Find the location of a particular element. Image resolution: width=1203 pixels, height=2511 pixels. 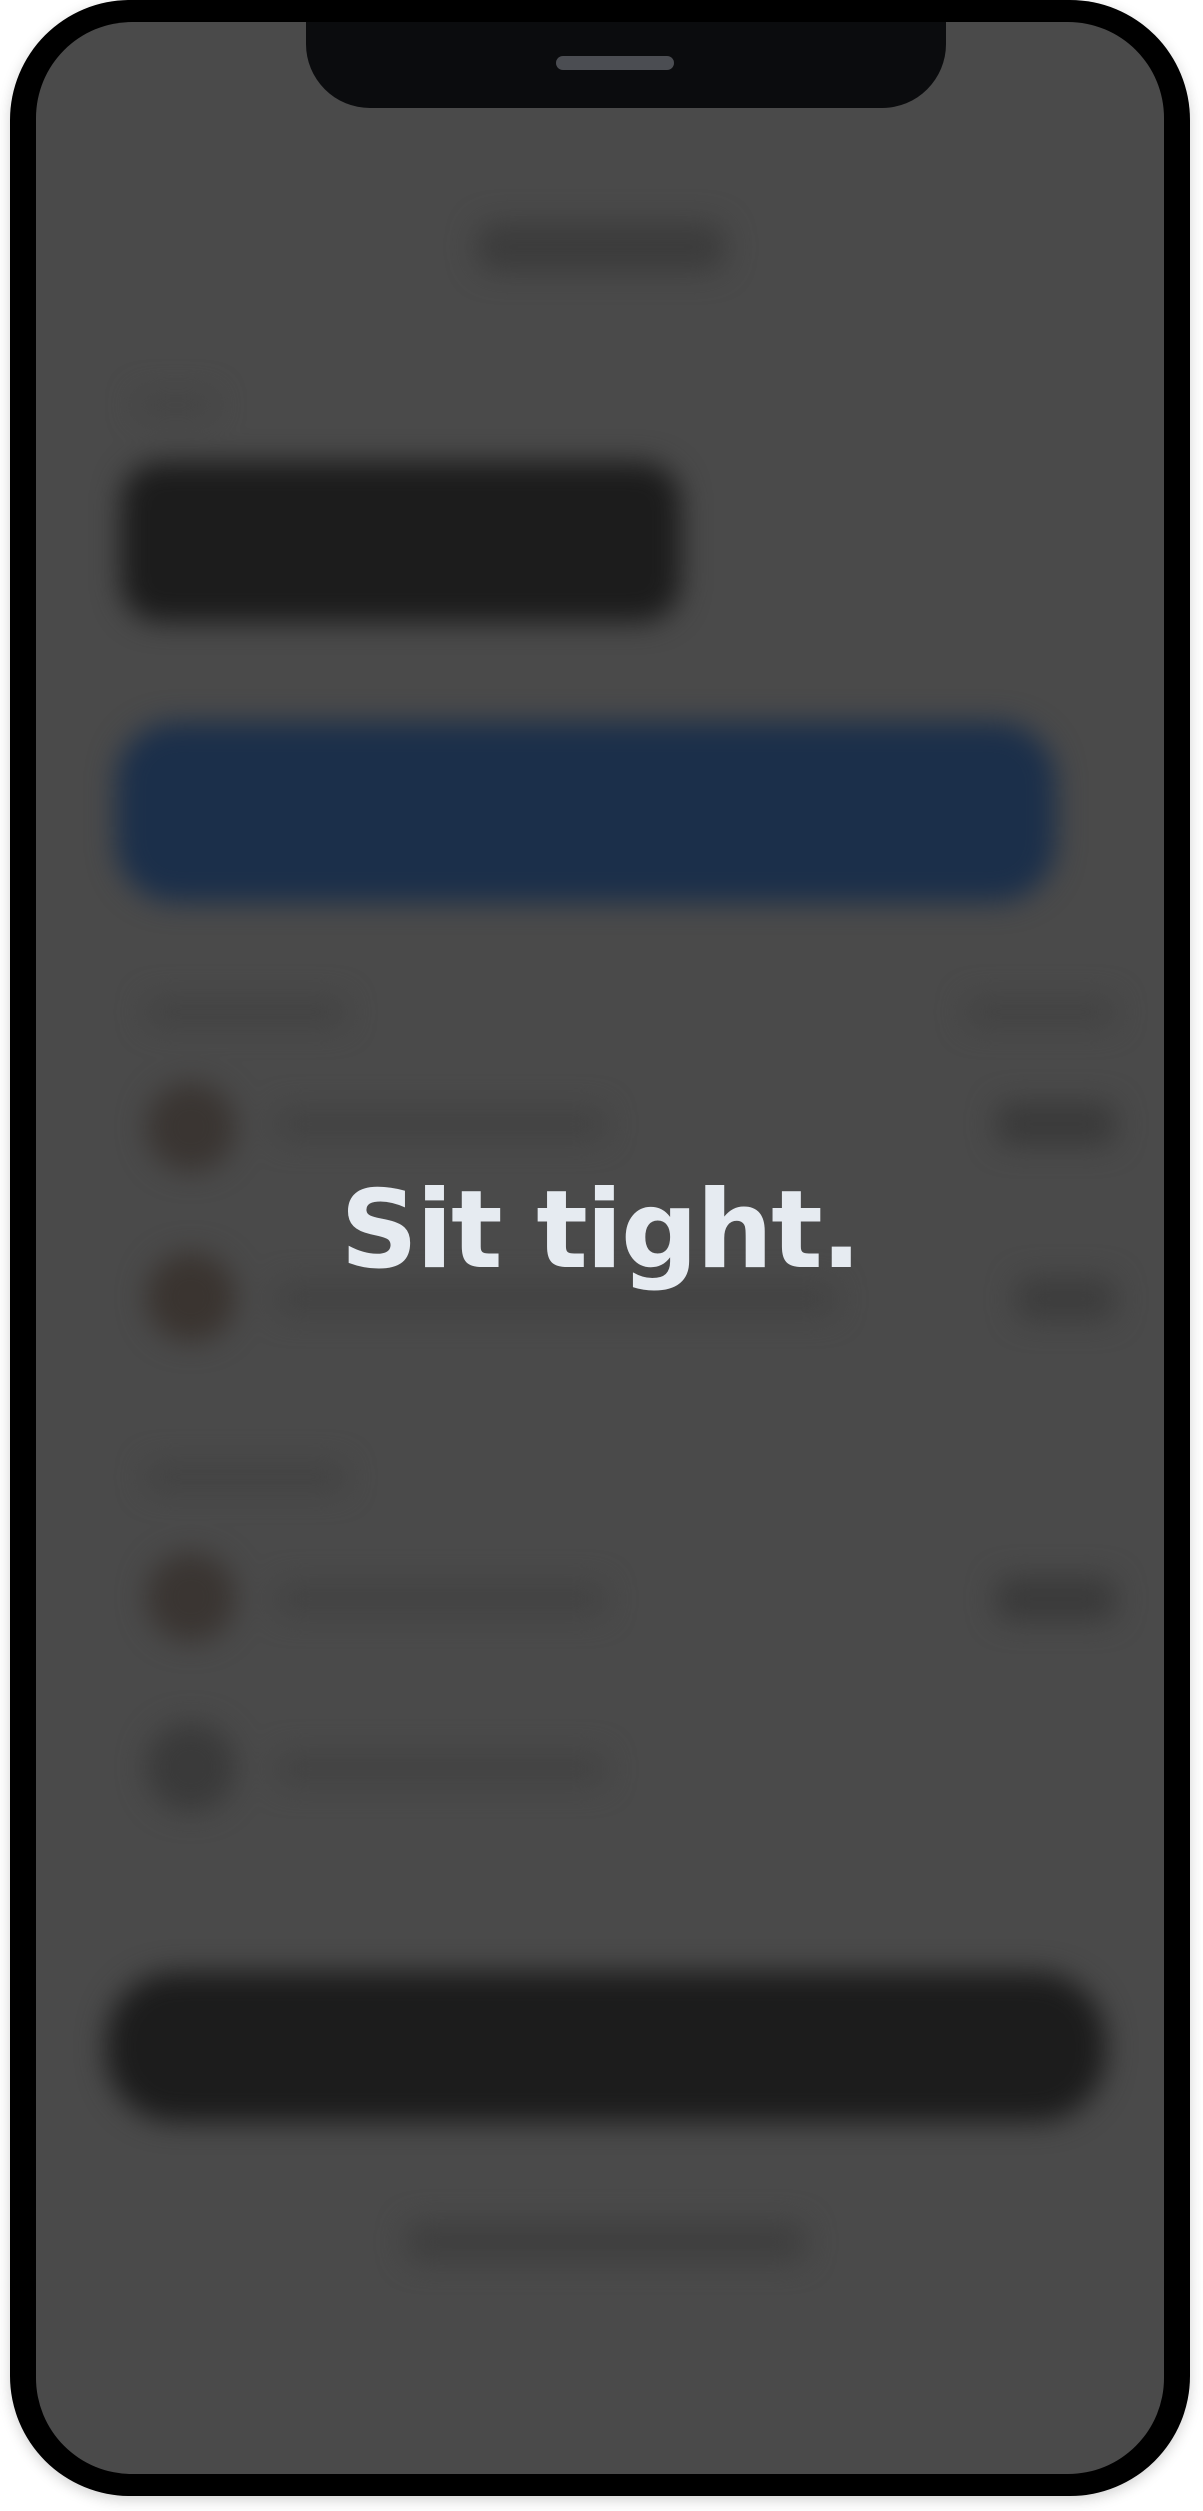

blurred-section-link is located at coordinates (1041, 1012).